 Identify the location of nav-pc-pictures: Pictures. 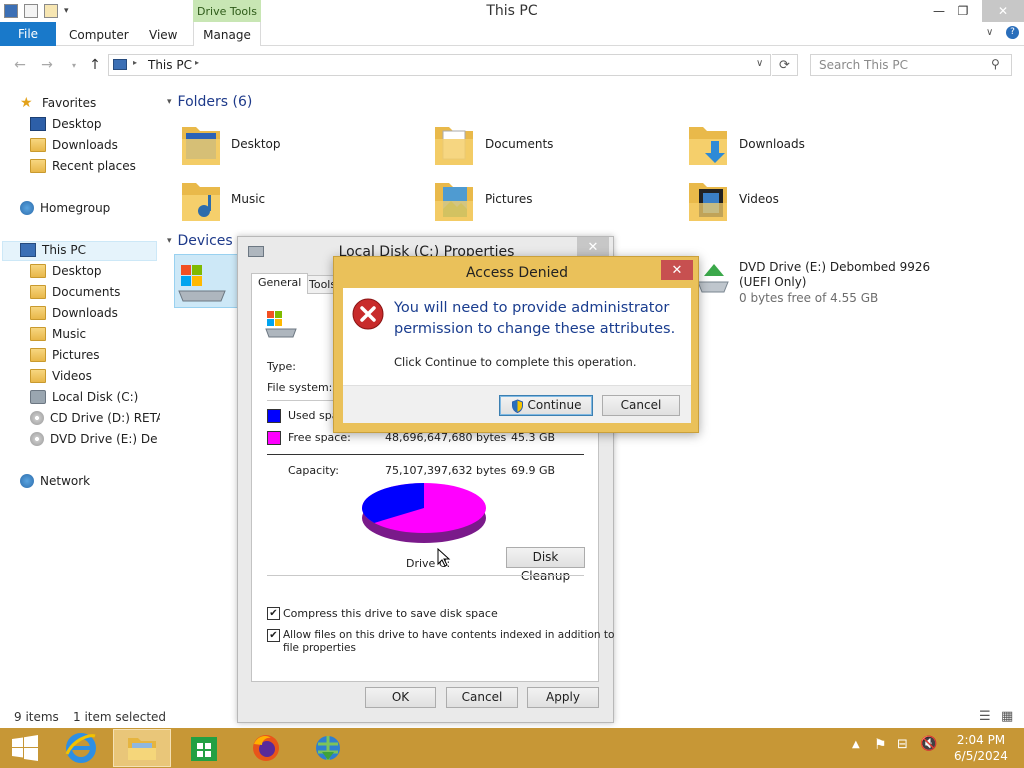
(65, 355).